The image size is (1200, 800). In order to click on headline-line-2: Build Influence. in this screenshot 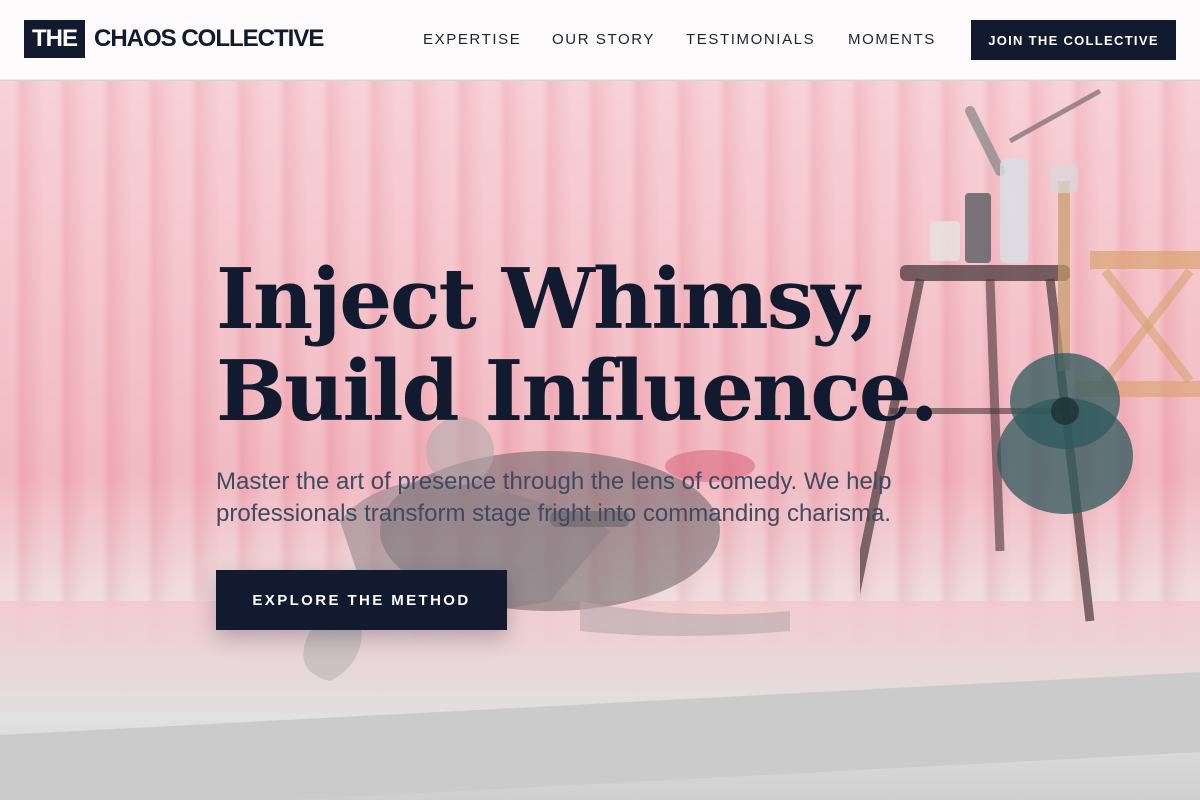, I will do `click(577, 391)`.